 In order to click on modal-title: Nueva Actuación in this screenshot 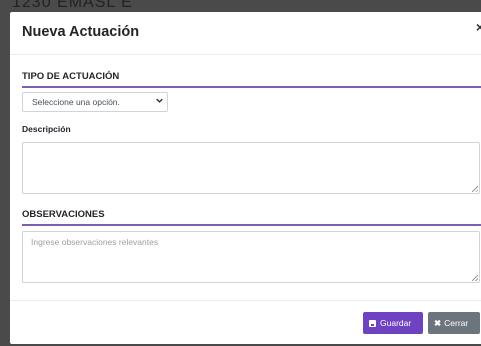, I will do `click(81, 32)`.